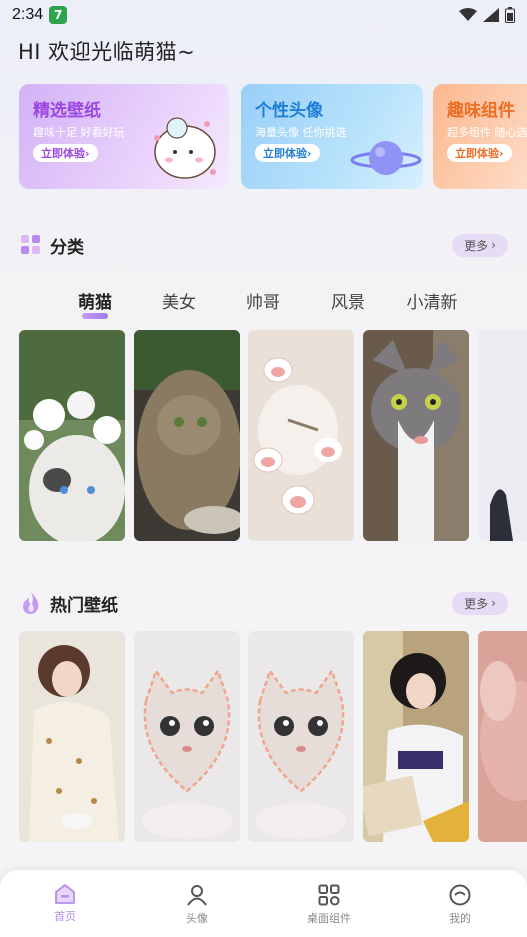 This screenshot has height=937, width=527. What do you see at coordinates (65, 916) in the screenshot?
I see `nav-label: 首页` at bounding box center [65, 916].